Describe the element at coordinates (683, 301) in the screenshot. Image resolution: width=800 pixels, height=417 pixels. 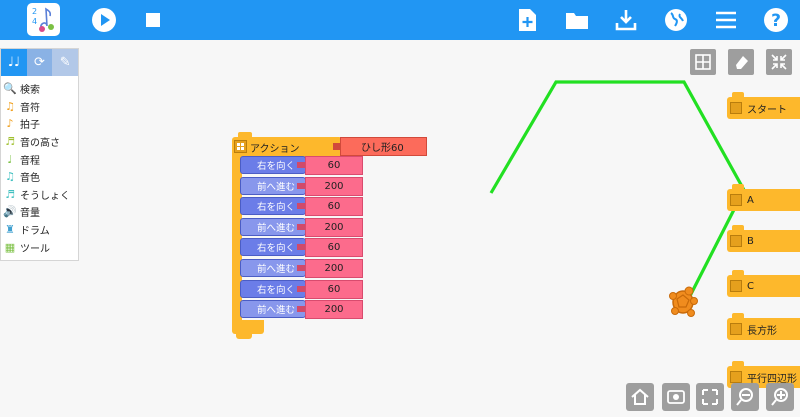
I see `turtle-icon` at that location.